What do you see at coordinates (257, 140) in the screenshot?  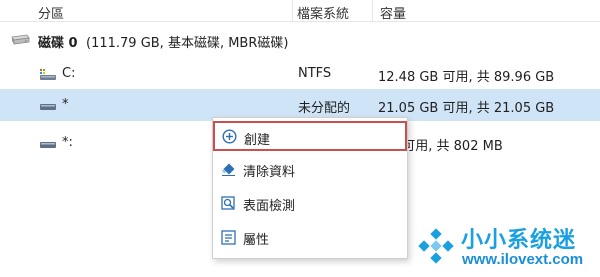 I see `menu-item-label: 創建` at bounding box center [257, 140].